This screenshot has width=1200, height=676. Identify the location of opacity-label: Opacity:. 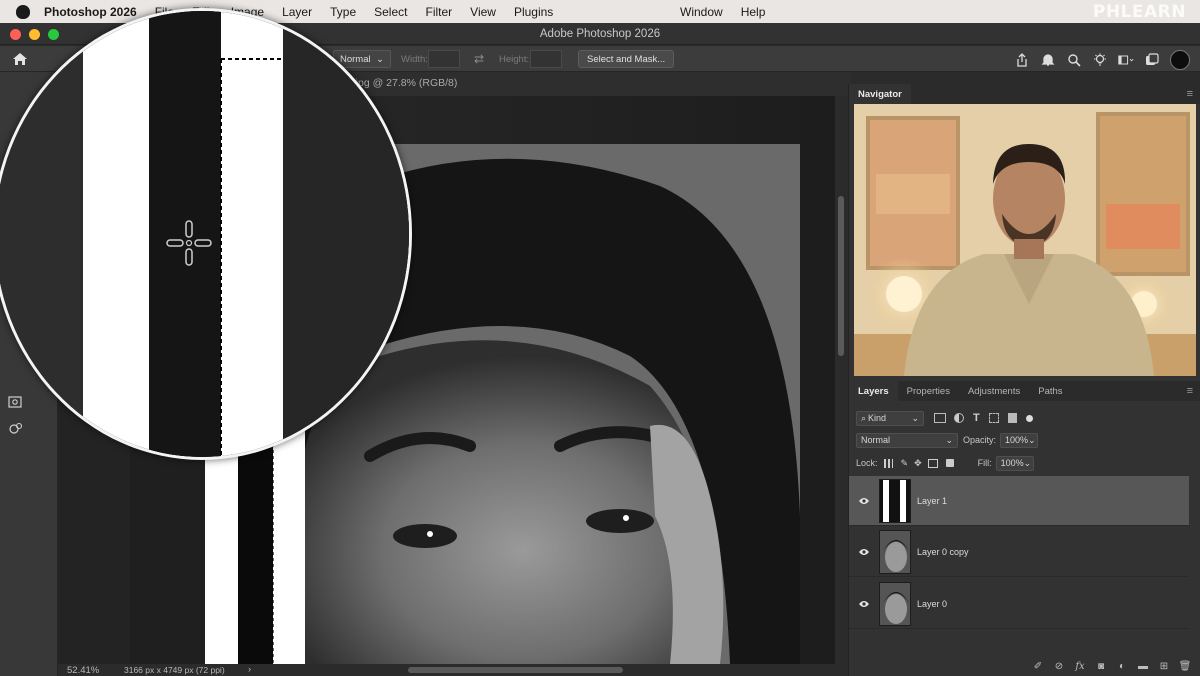
(980, 440).